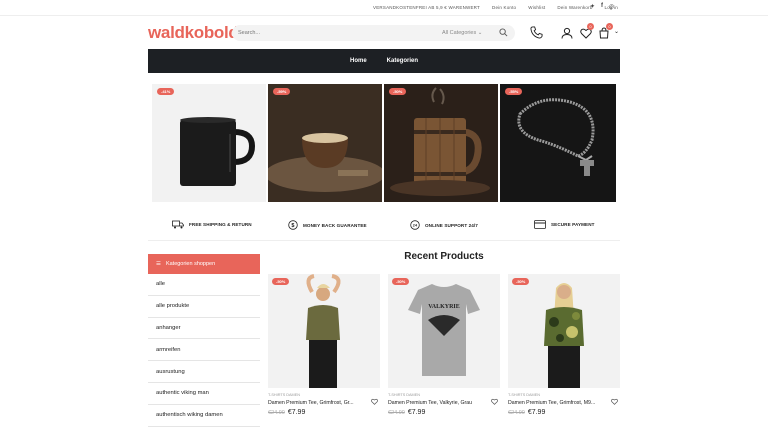 The width and height of the screenshot is (768, 432). I want to click on card-icon, so click(540, 224).